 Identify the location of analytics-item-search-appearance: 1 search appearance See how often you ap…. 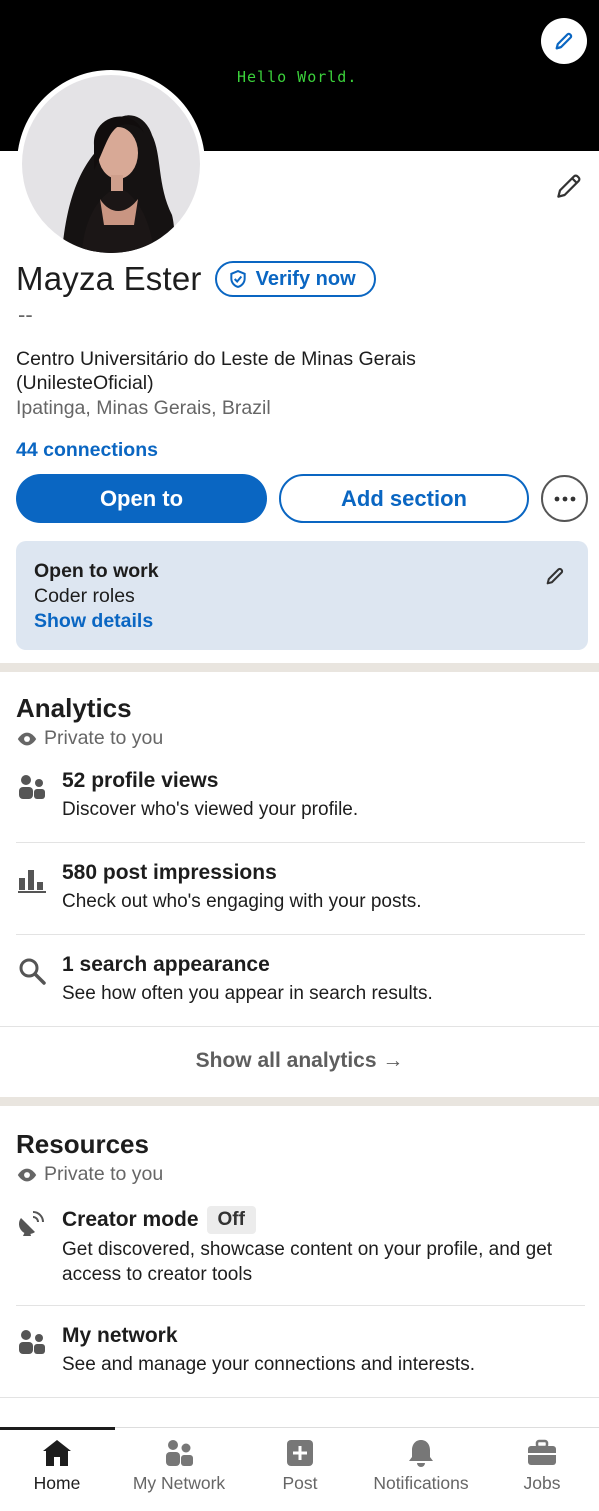
(299, 985).